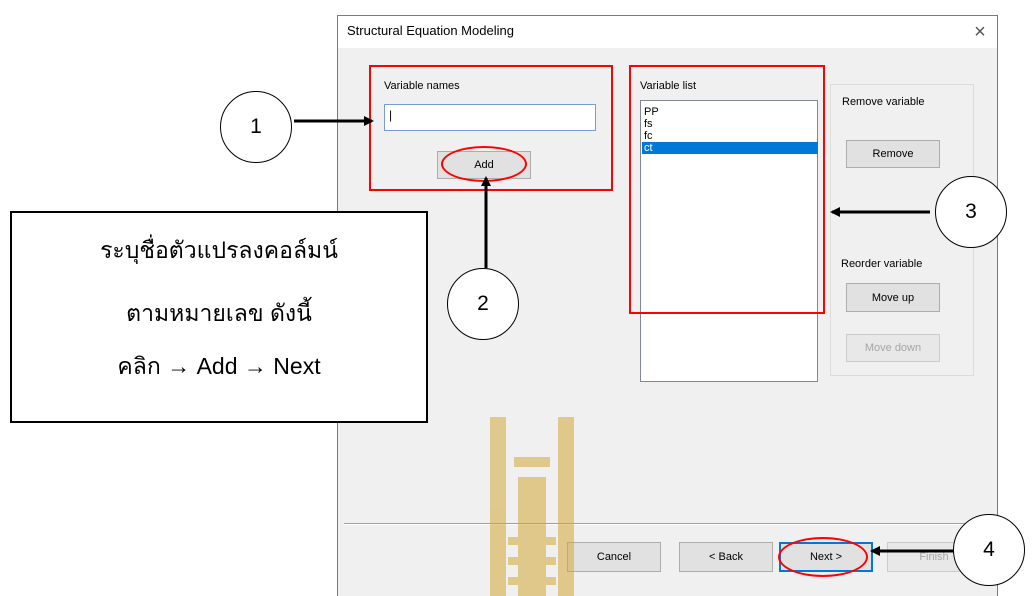 The image size is (1036, 596). I want to click on callout-4: 4, so click(989, 550).